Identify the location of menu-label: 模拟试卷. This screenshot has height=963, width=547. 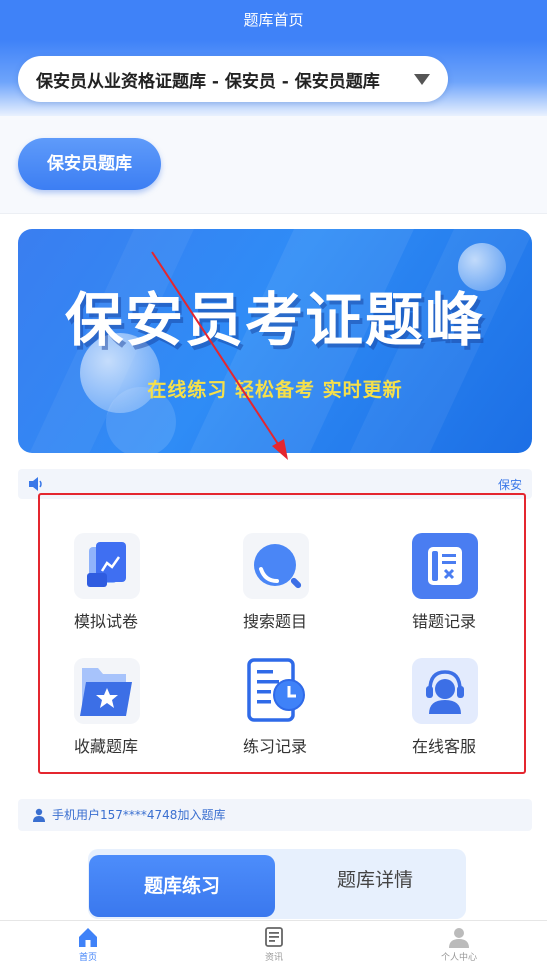
(105, 621).